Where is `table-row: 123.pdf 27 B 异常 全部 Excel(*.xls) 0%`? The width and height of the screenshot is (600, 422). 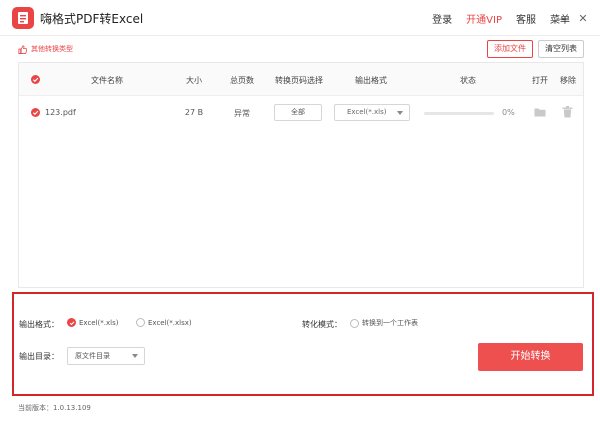
table-row: 123.pdf 27 B 异常 全部 Excel(*.xls) 0% is located at coordinates (301, 113).